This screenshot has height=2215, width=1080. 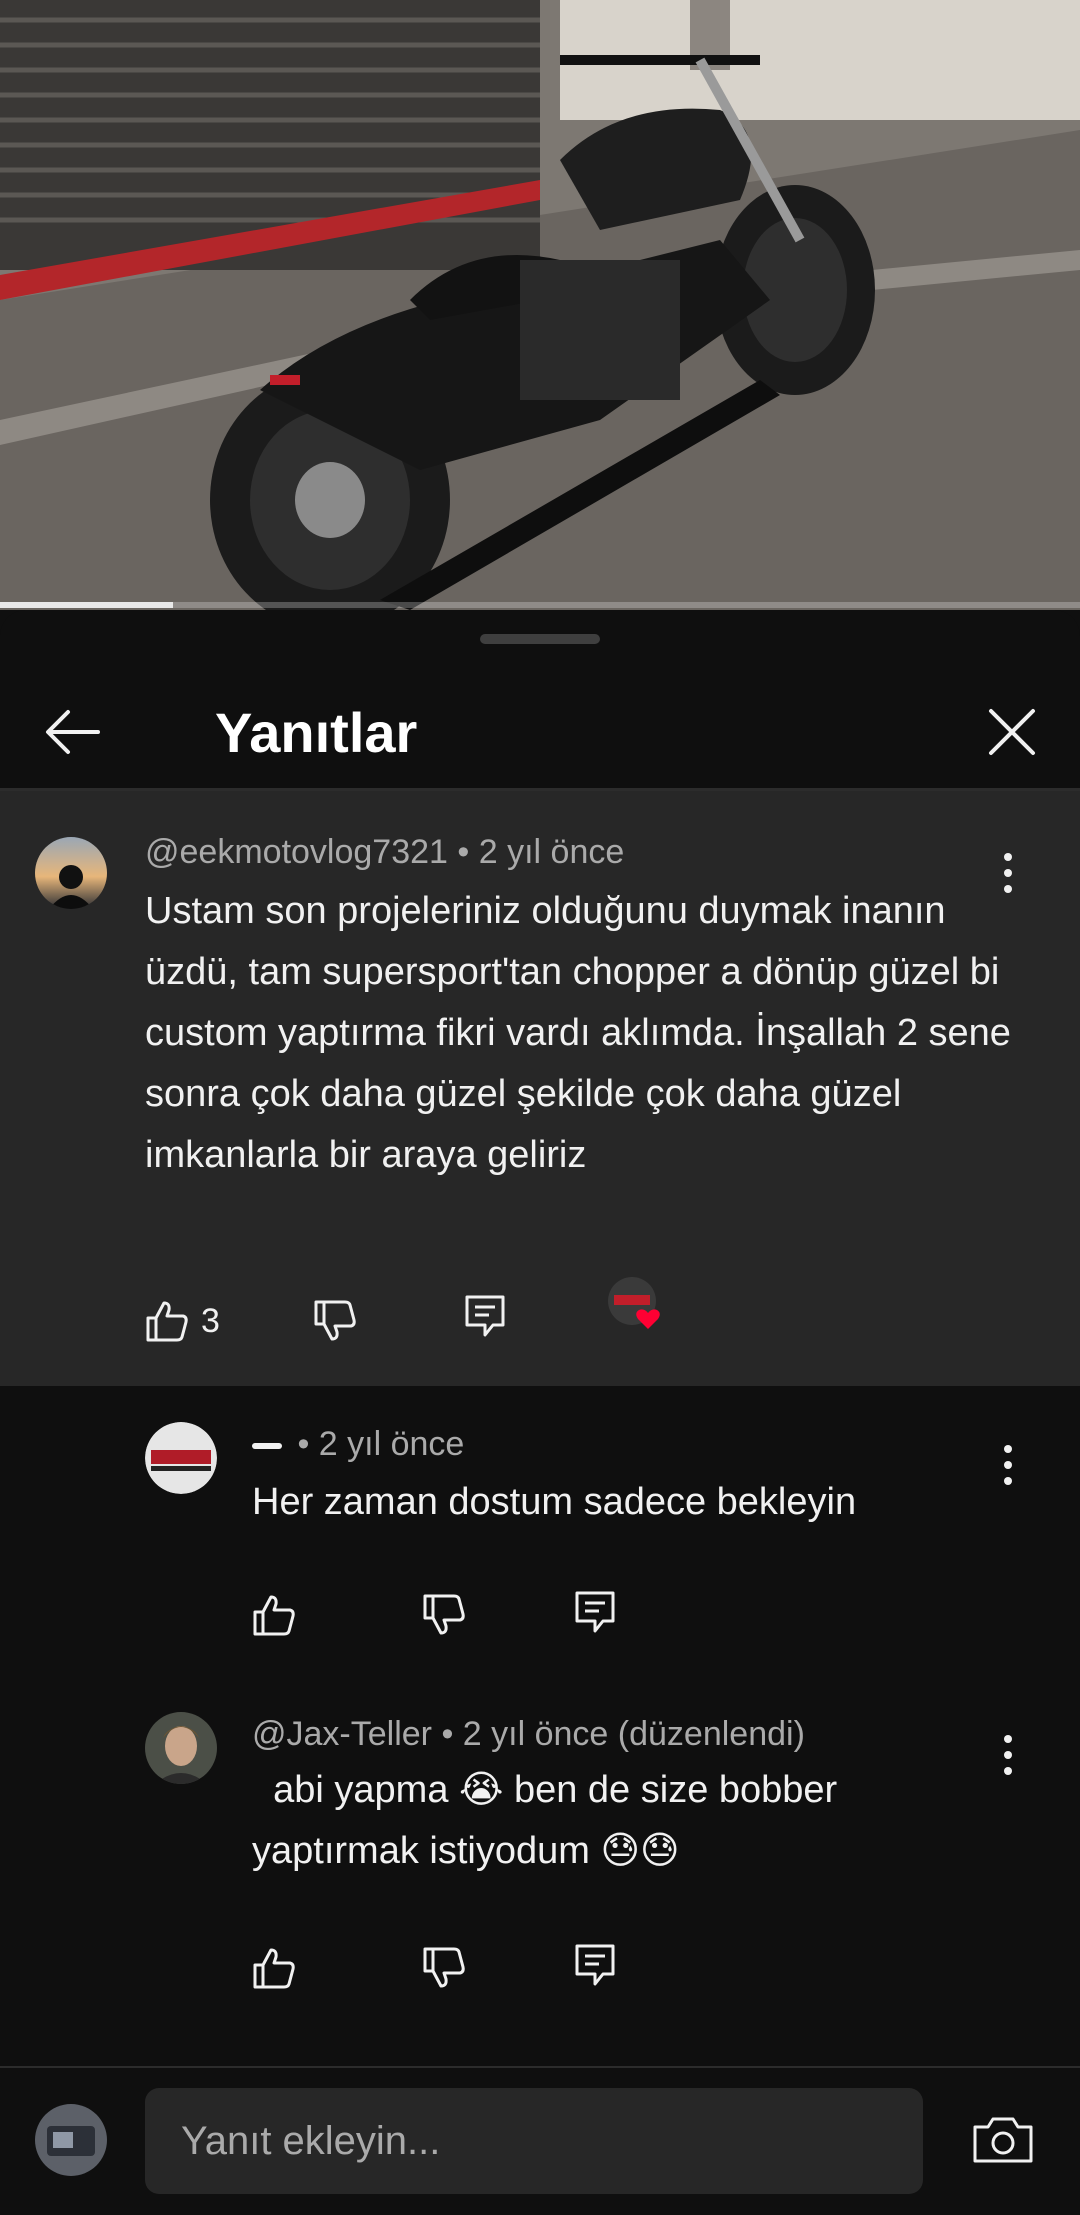 What do you see at coordinates (540, 730) in the screenshot?
I see `sheet-header: Yanıtlar` at bounding box center [540, 730].